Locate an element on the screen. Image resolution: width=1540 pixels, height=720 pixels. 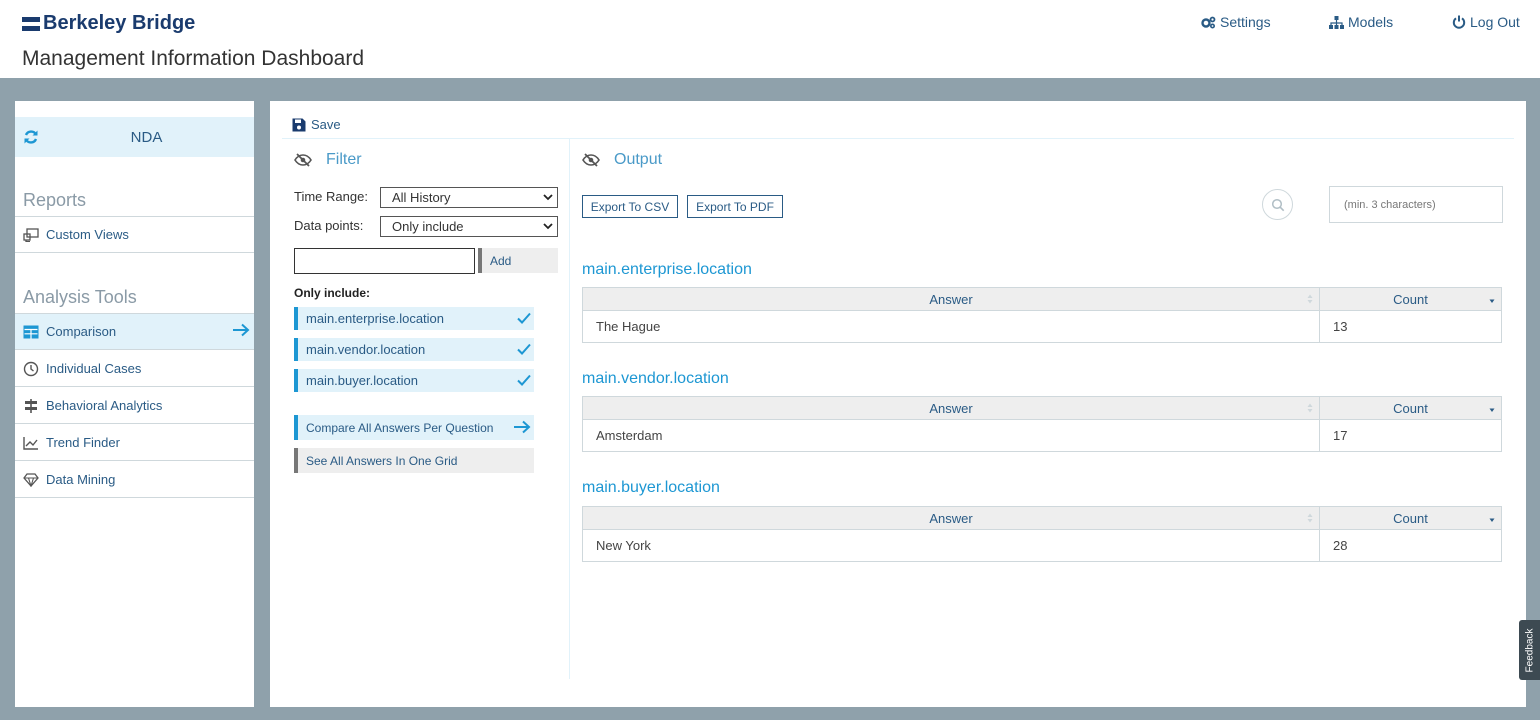
save-button: Save is located at coordinates (316, 124).